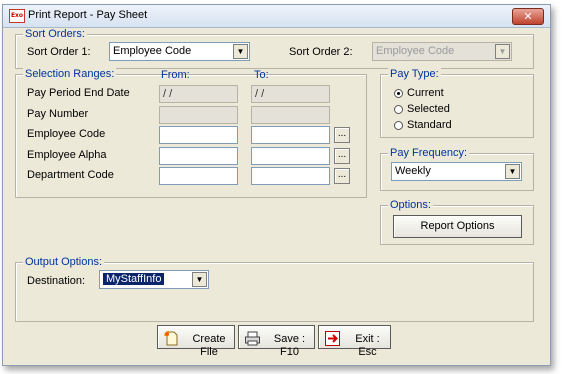  What do you see at coordinates (198, 94) in the screenshot?
I see `pay-period-from-input: / /` at bounding box center [198, 94].